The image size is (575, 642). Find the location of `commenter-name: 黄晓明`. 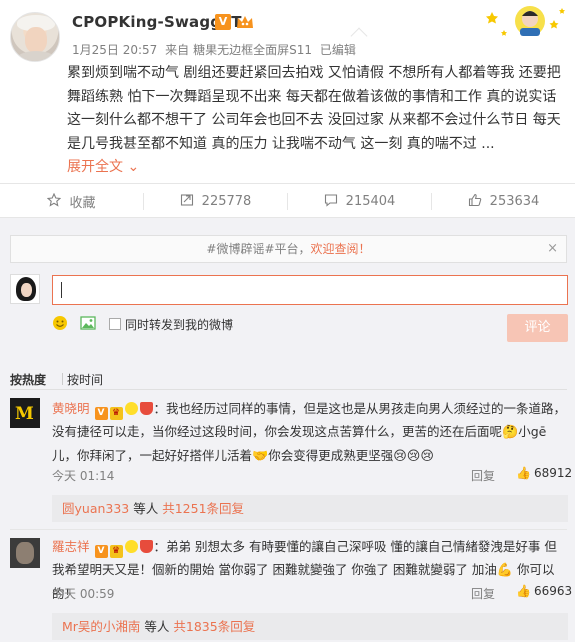

commenter-name: 黄晓明 is located at coordinates (71, 408).